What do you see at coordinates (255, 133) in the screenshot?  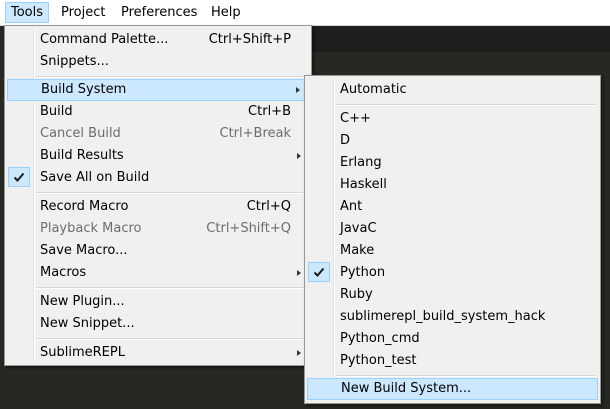 I see `menu-item-shortcut: Ctrl+Break` at bounding box center [255, 133].